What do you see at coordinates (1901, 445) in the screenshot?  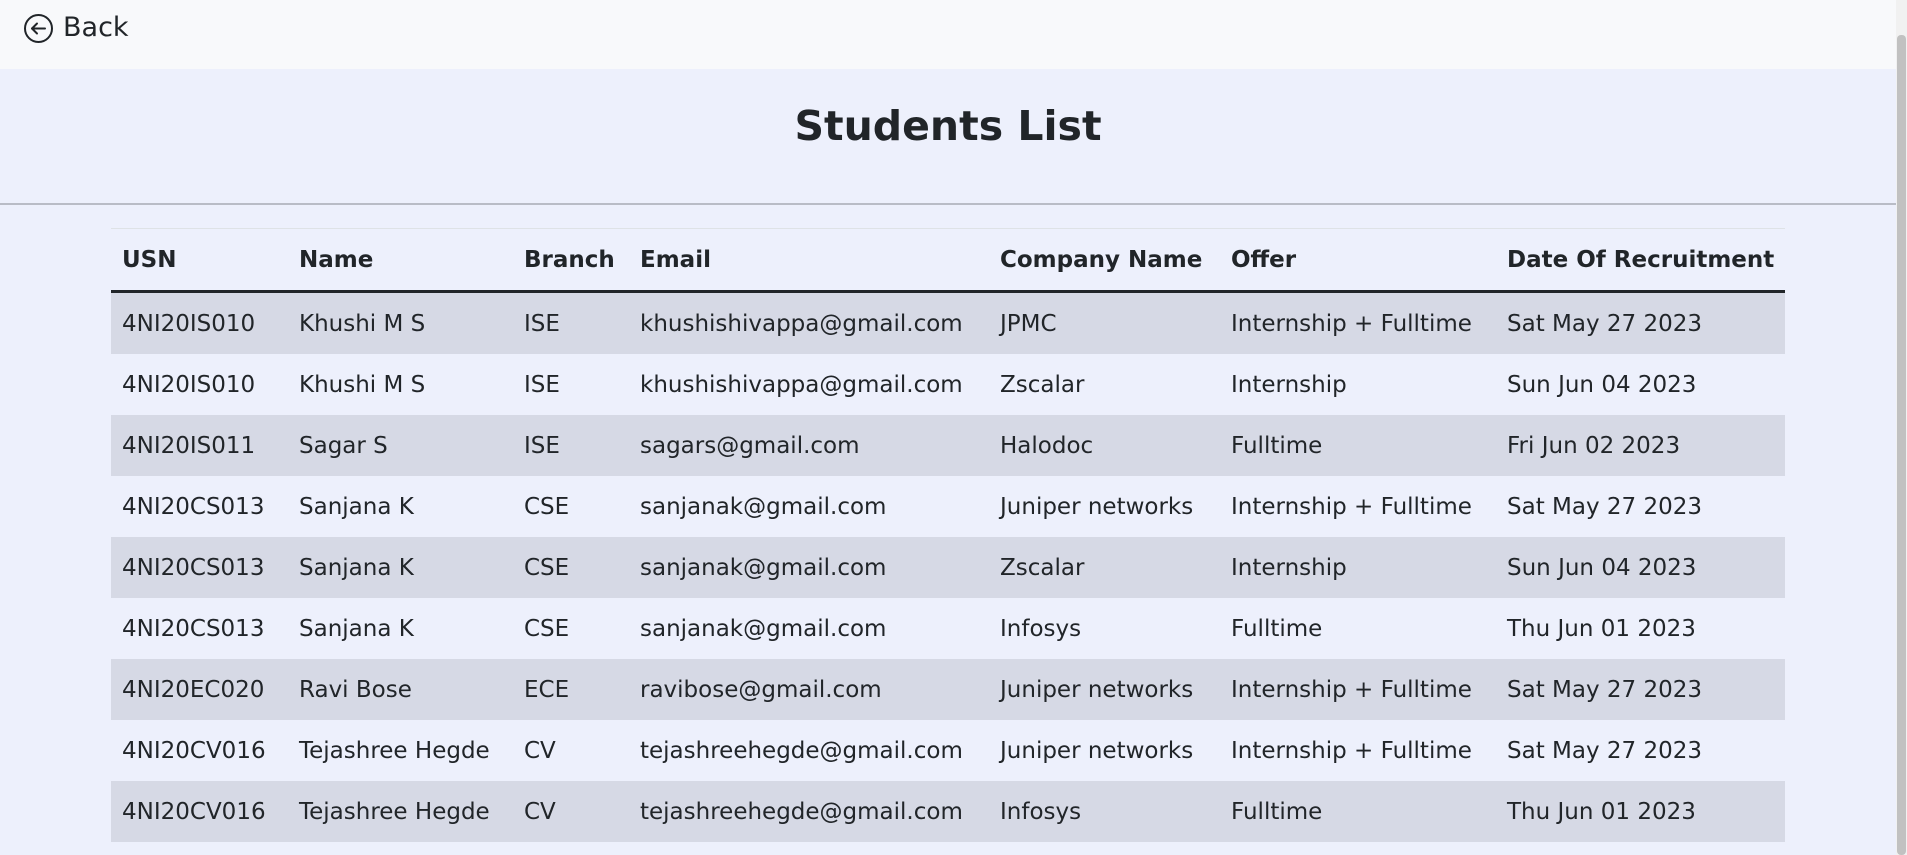 I see `scrollbar-thumb` at bounding box center [1901, 445].